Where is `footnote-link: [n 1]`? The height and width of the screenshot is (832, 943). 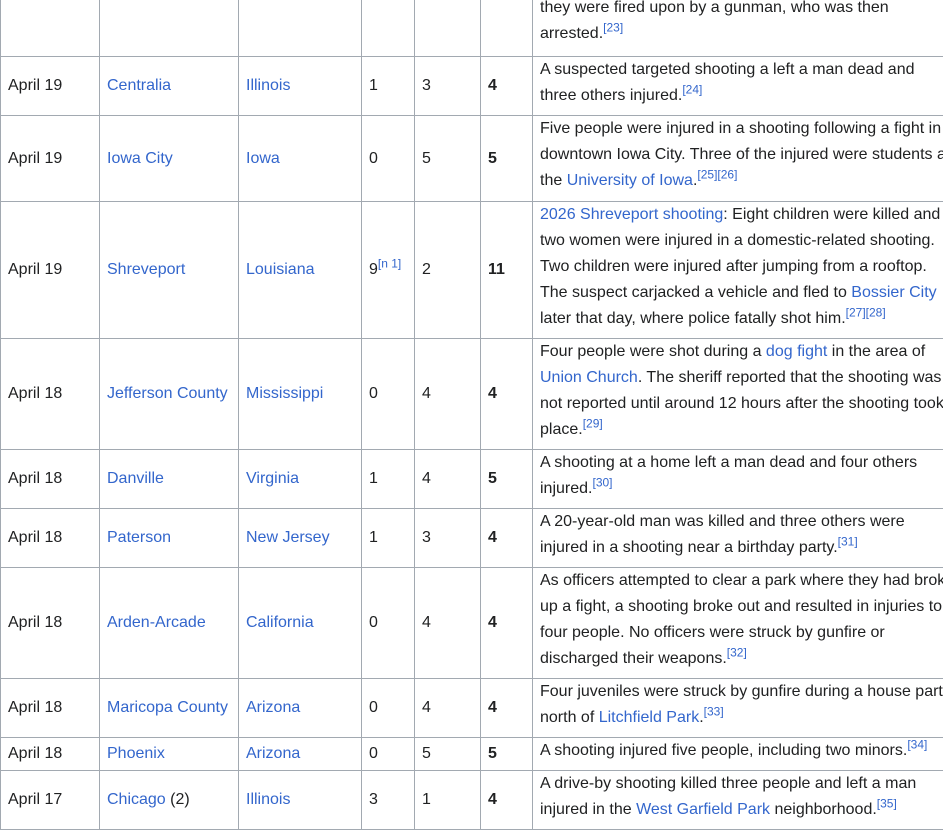
footnote-link: [n 1] is located at coordinates (389, 264).